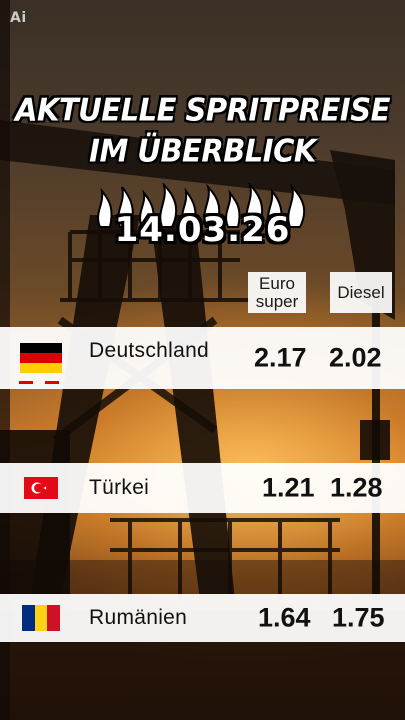 Image resolution: width=405 pixels, height=720 pixels. Describe the element at coordinates (149, 350) in the screenshot. I see `country-name: Deutschland` at that location.